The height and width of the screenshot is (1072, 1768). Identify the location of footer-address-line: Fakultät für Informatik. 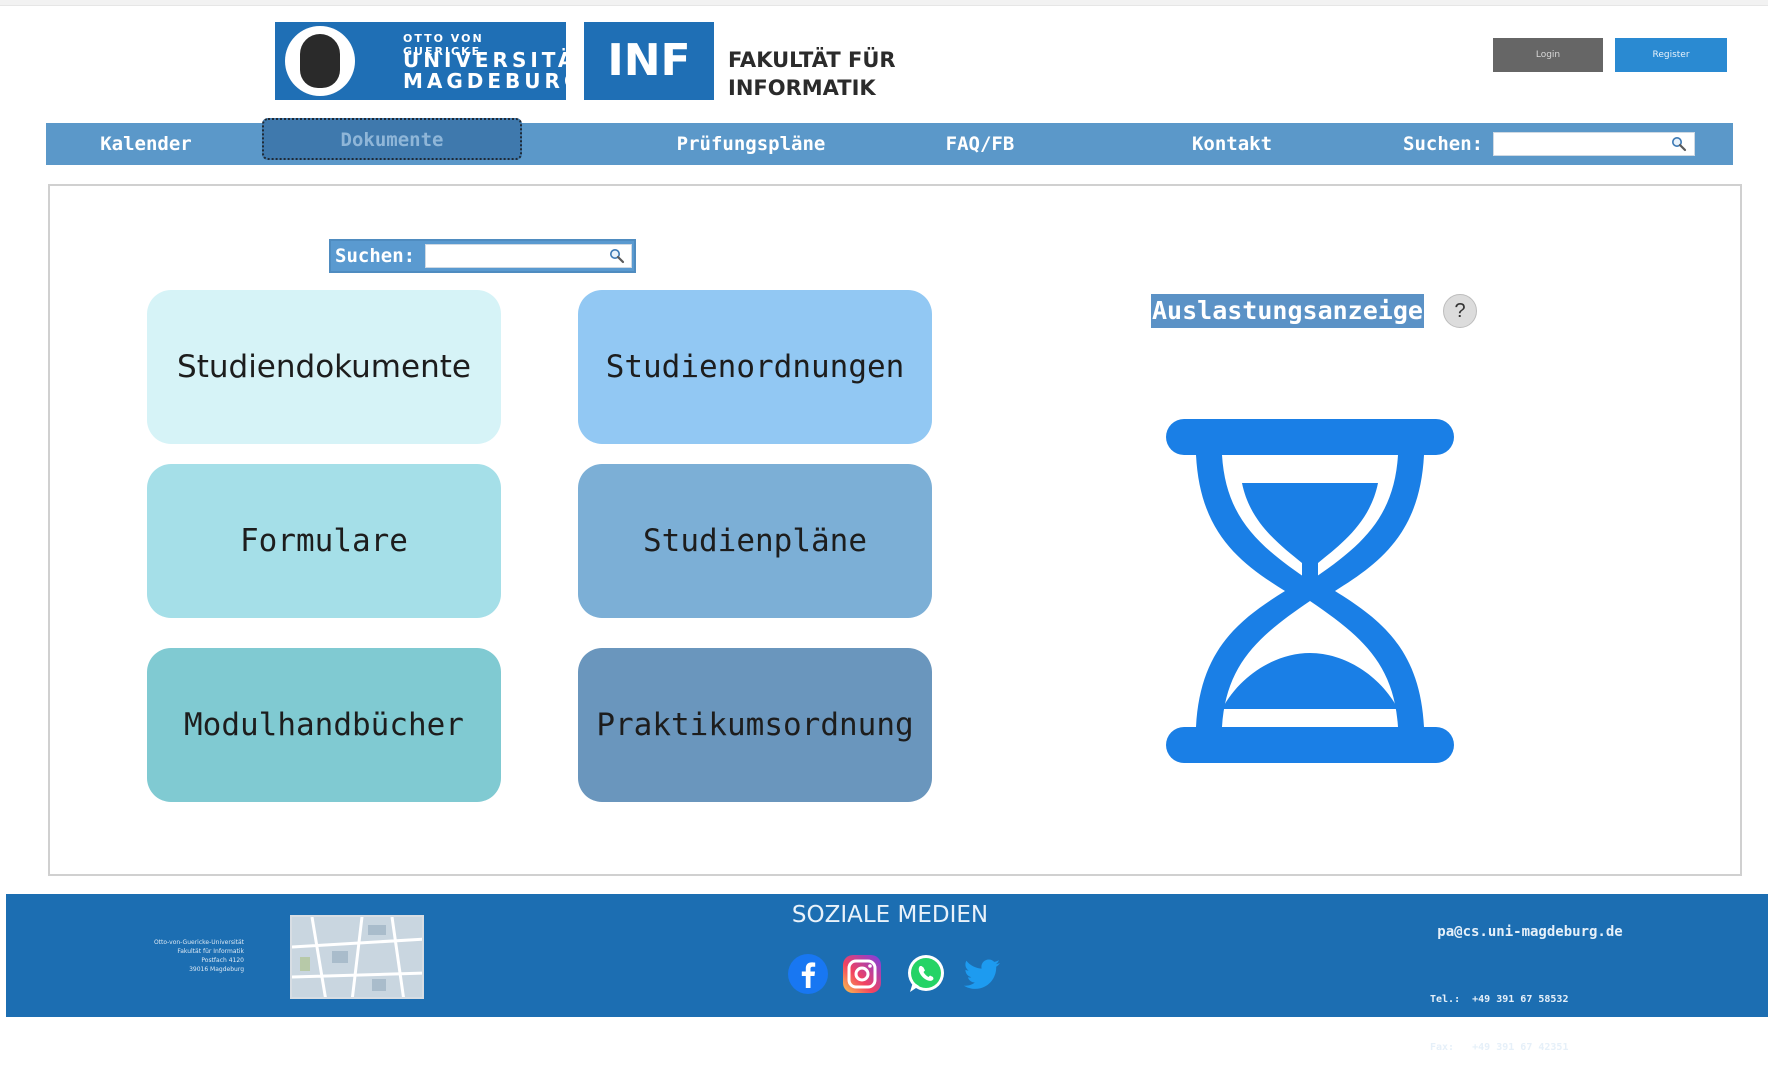
(210, 951).